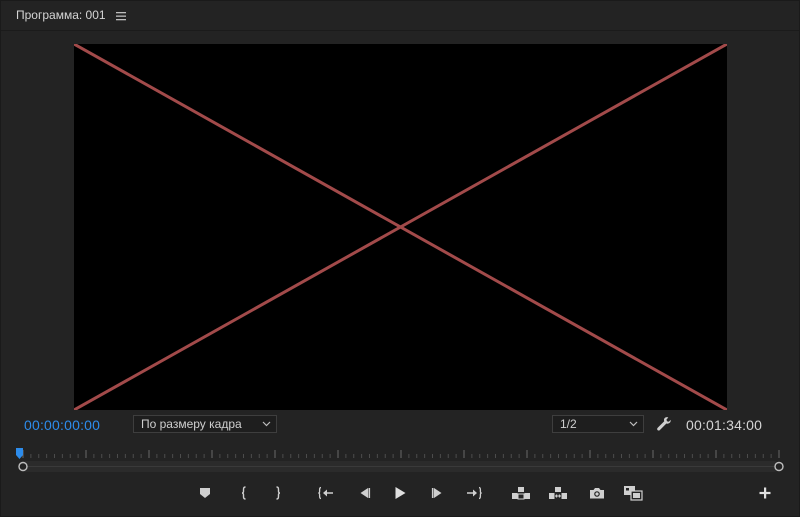 This screenshot has width=800, height=517. Describe the element at coordinates (191, 424) in the screenshot. I see `zoom-level-value: По размеру кадра` at that location.